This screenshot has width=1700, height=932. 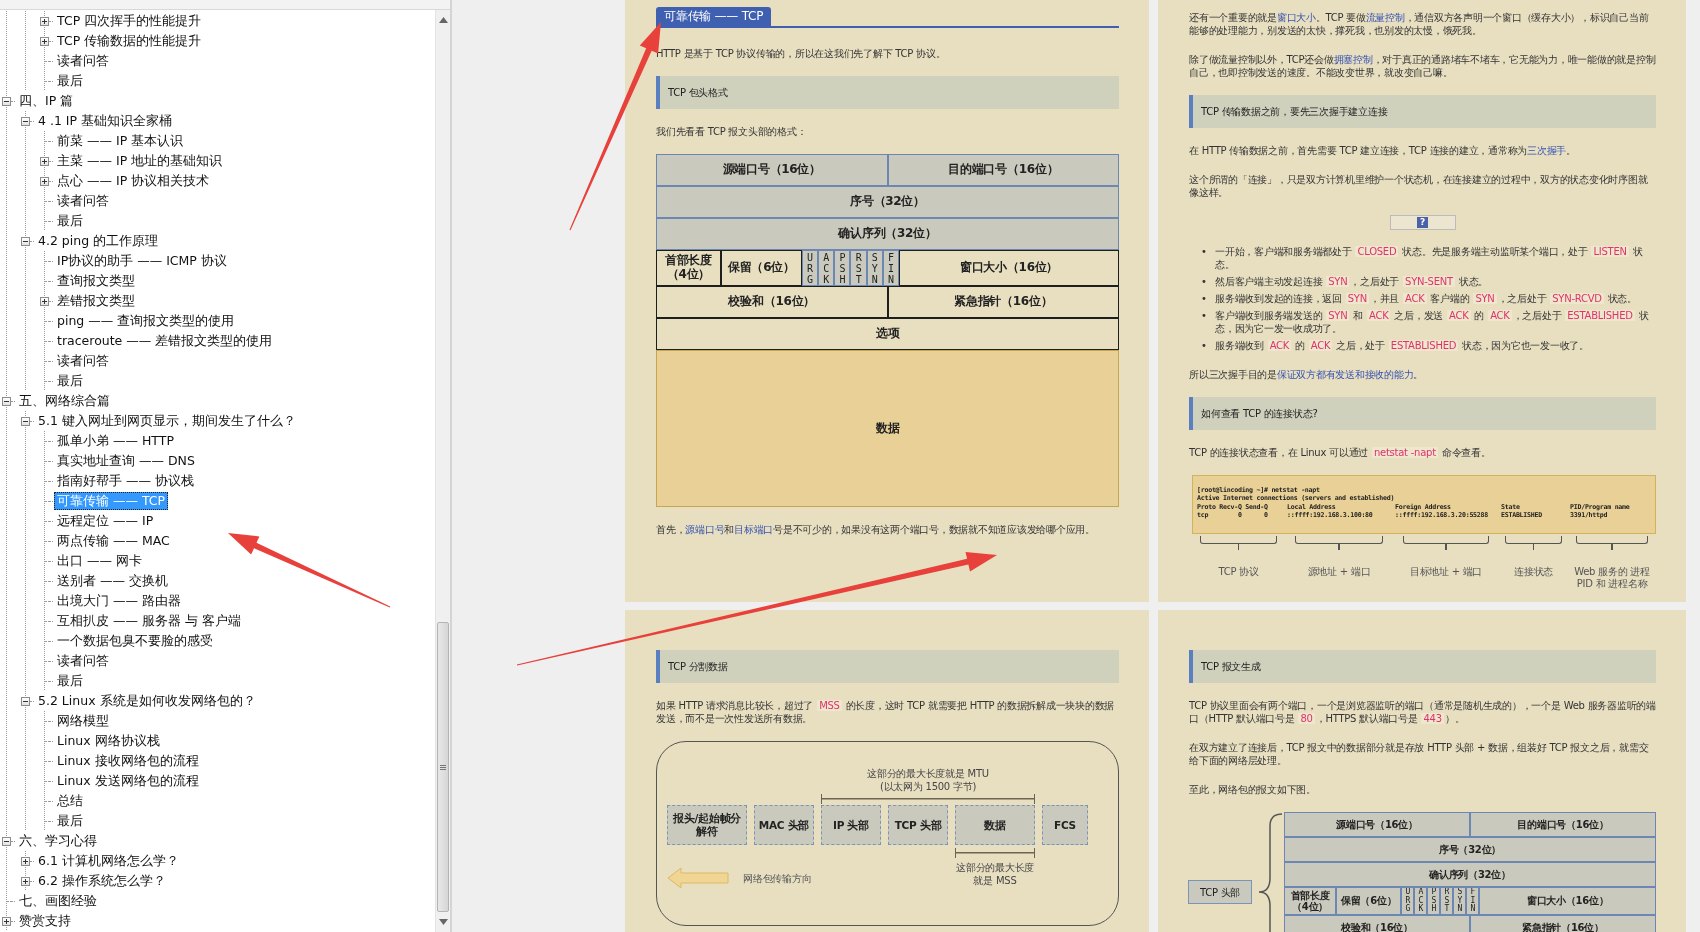 What do you see at coordinates (443, 922) in the screenshot?
I see `scroll-down-icon` at bounding box center [443, 922].